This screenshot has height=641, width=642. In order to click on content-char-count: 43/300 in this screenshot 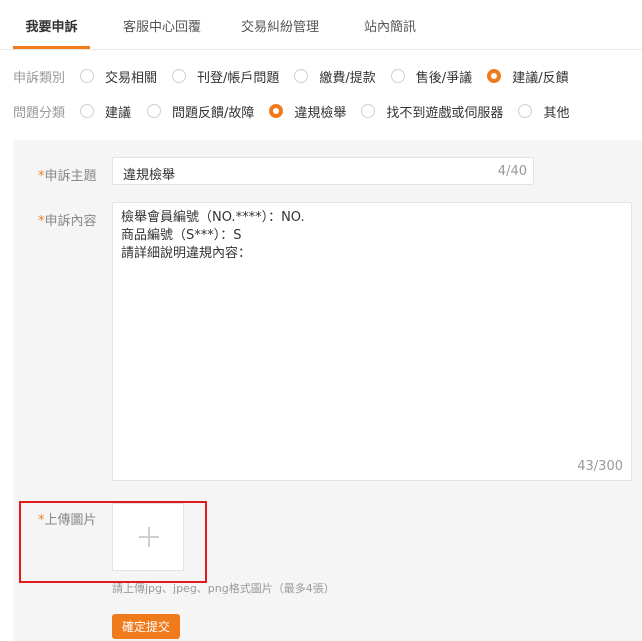, I will do `click(600, 466)`.